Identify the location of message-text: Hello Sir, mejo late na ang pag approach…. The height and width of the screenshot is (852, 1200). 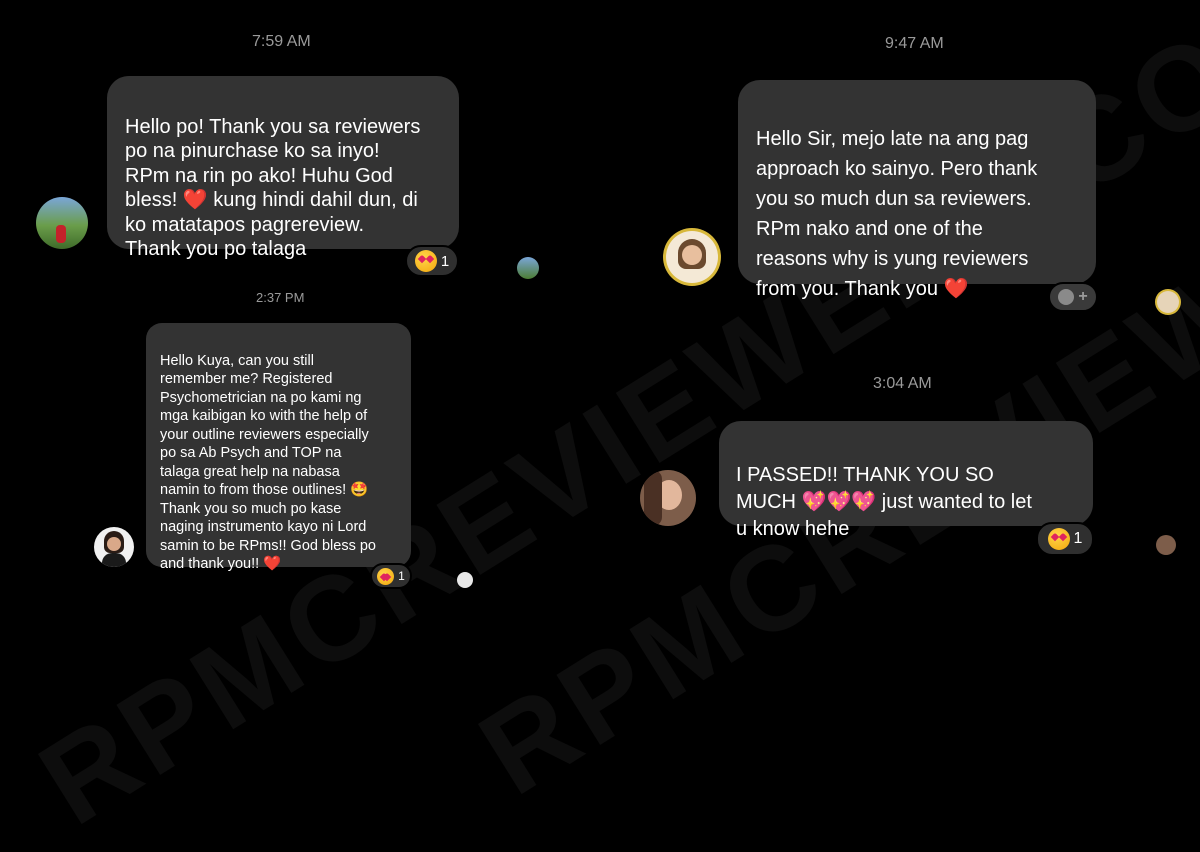
(897, 214).